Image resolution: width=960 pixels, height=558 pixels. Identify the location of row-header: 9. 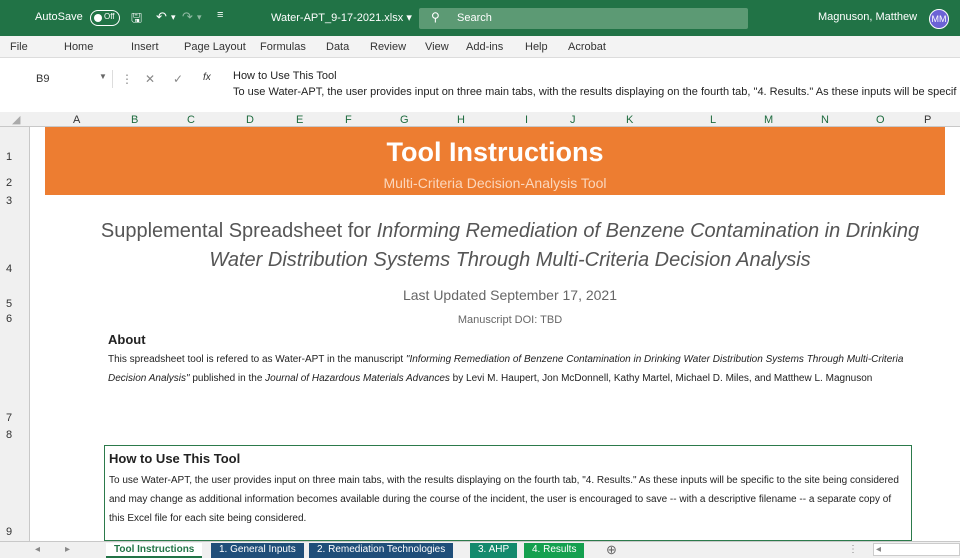
(9, 532).